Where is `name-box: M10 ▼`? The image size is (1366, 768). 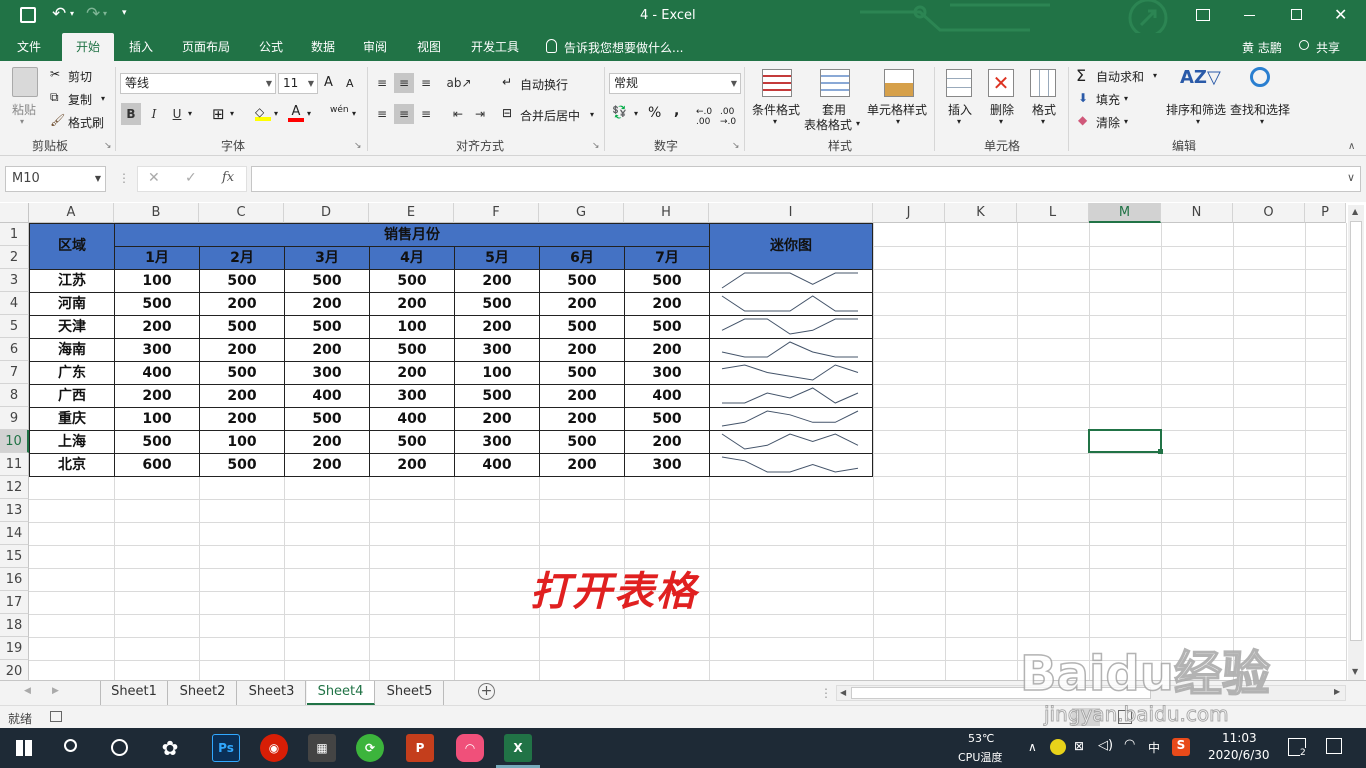 name-box: M10 ▼ is located at coordinates (55, 179).